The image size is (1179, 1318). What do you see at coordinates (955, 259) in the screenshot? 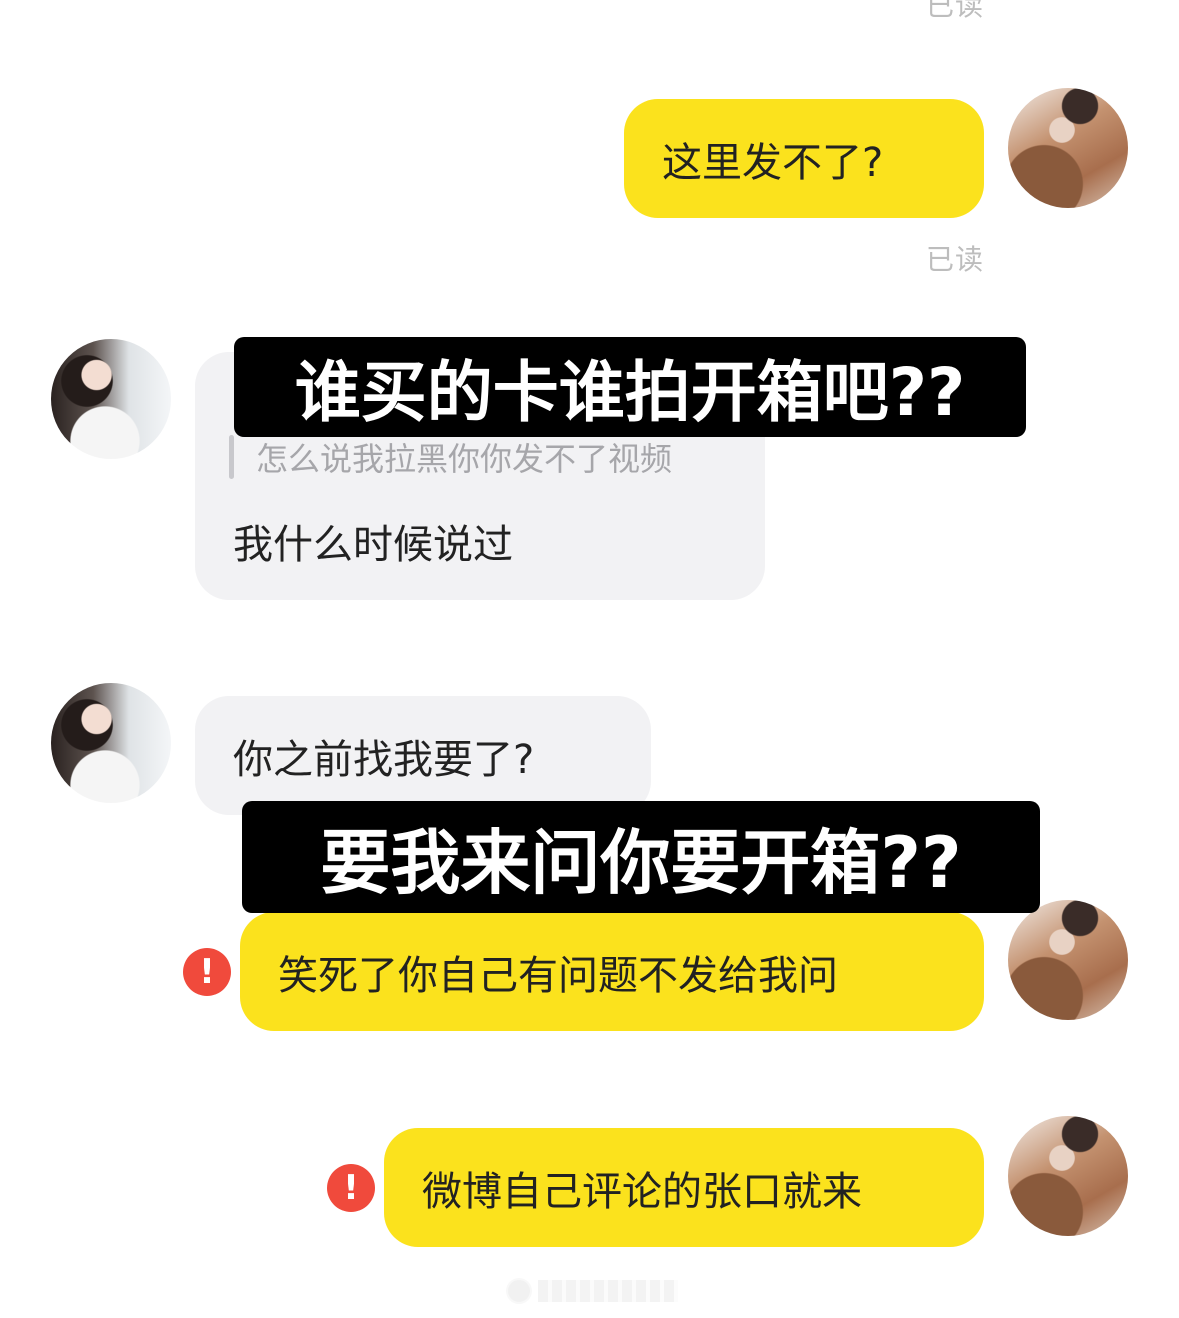
I see `read-status: 已读` at bounding box center [955, 259].